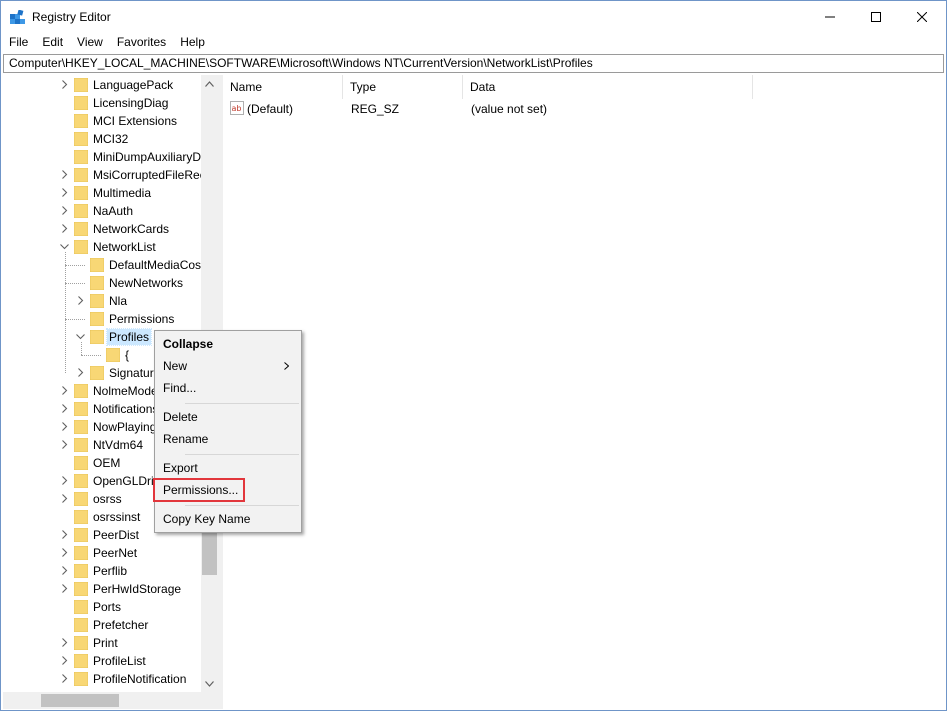 This screenshot has height=711, width=947. I want to click on tree-item: Prefetcher, so click(102, 625).